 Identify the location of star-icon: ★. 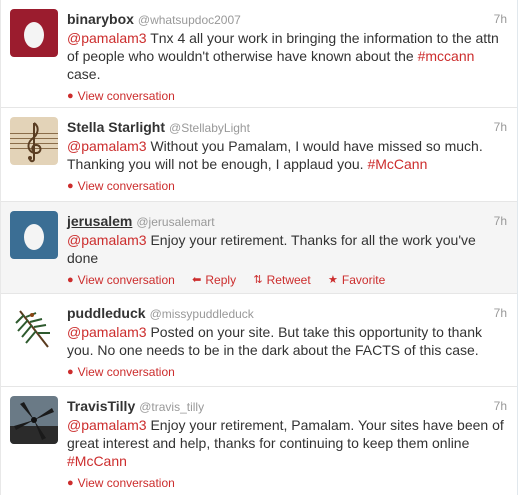
(333, 280).